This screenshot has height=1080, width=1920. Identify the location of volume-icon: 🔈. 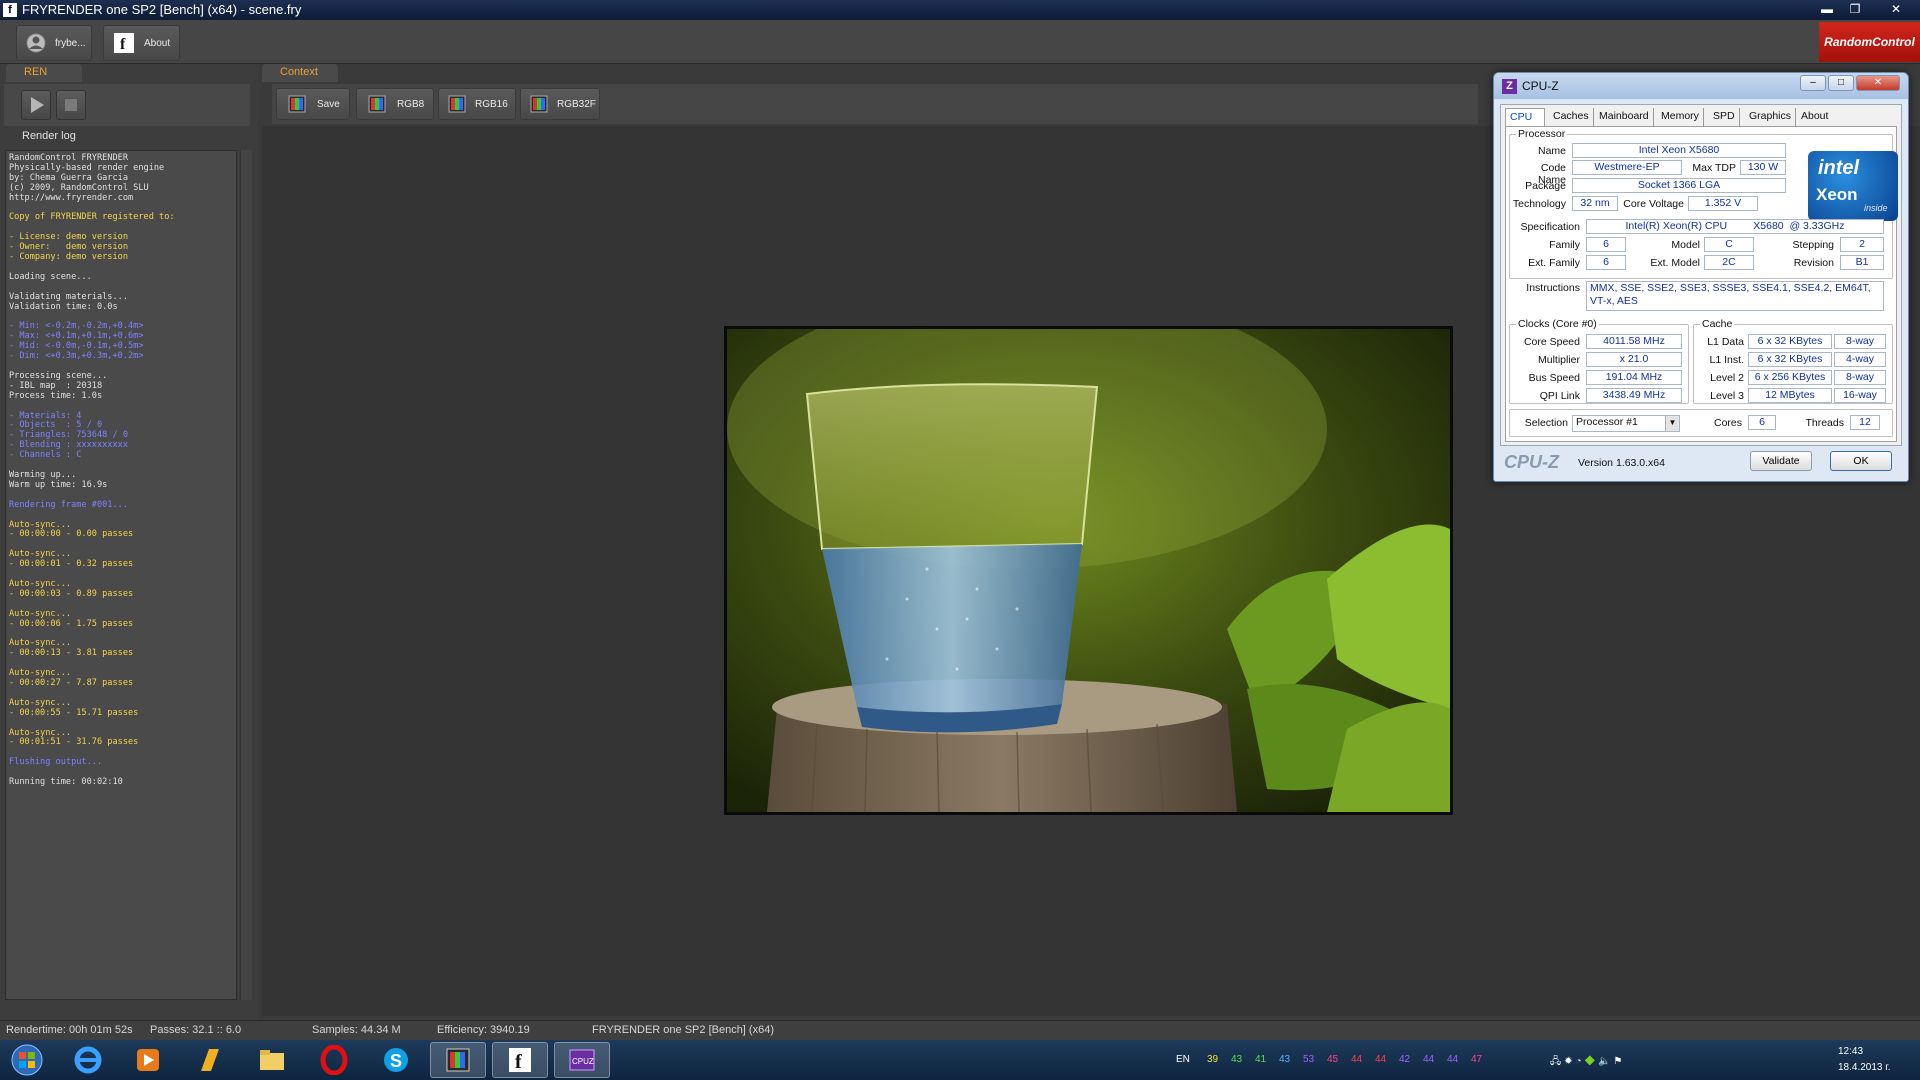
(1604, 1061).